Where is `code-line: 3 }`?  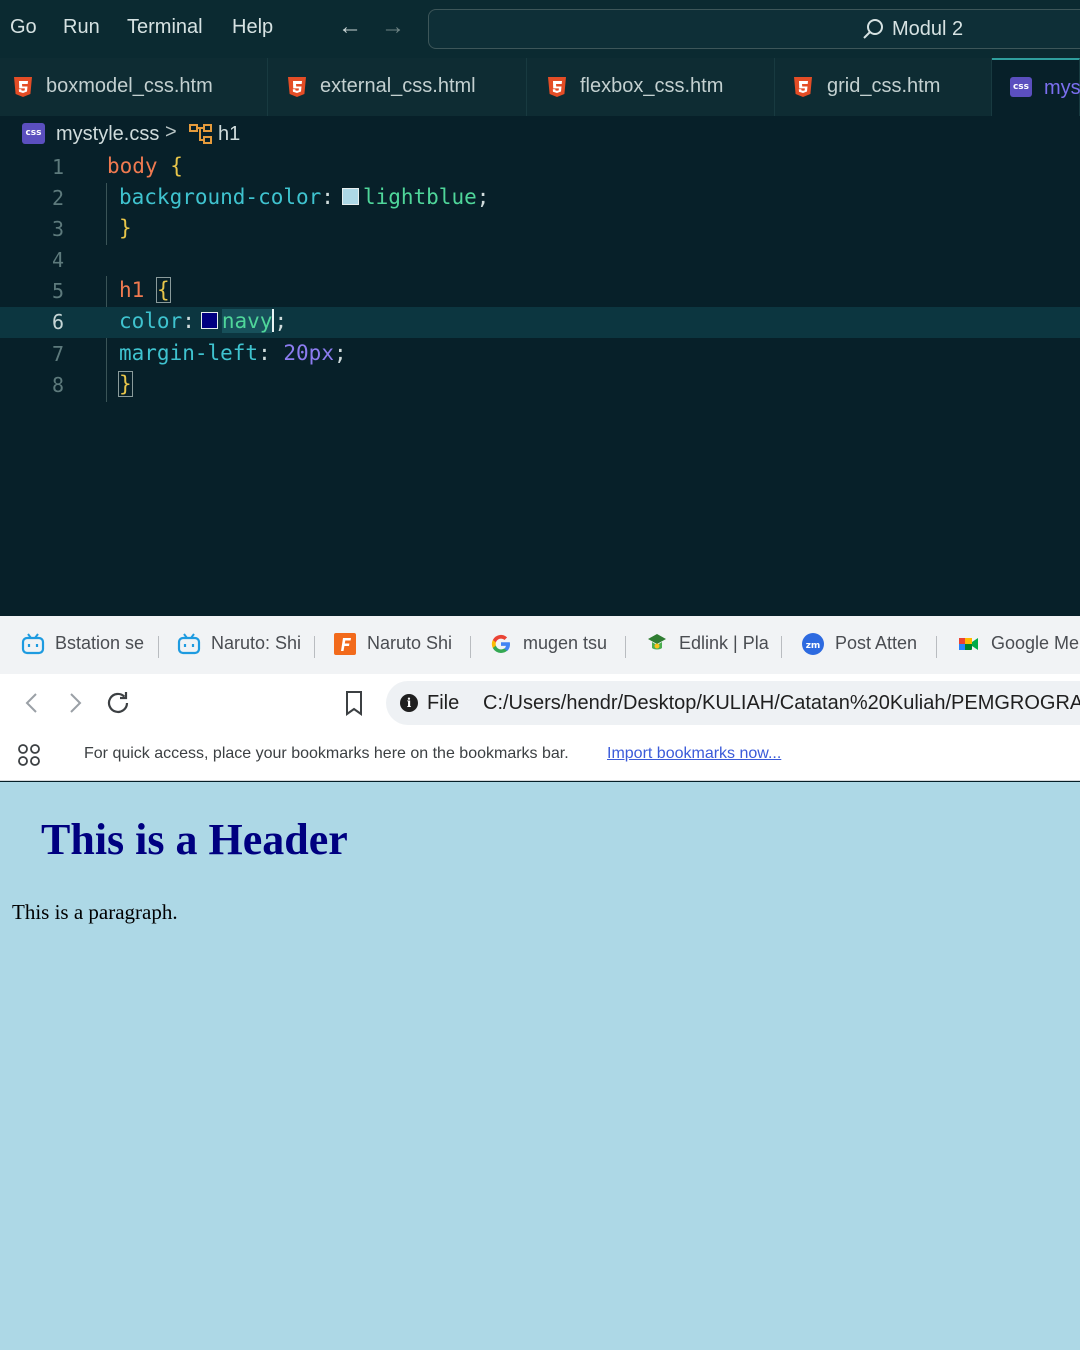 code-line: 3 } is located at coordinates (540, 229).